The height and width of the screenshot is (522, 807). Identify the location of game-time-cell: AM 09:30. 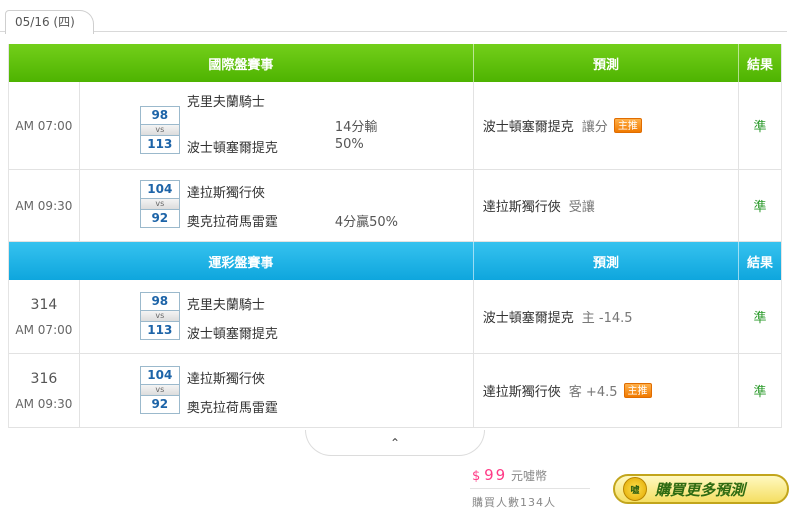
(44, 205).